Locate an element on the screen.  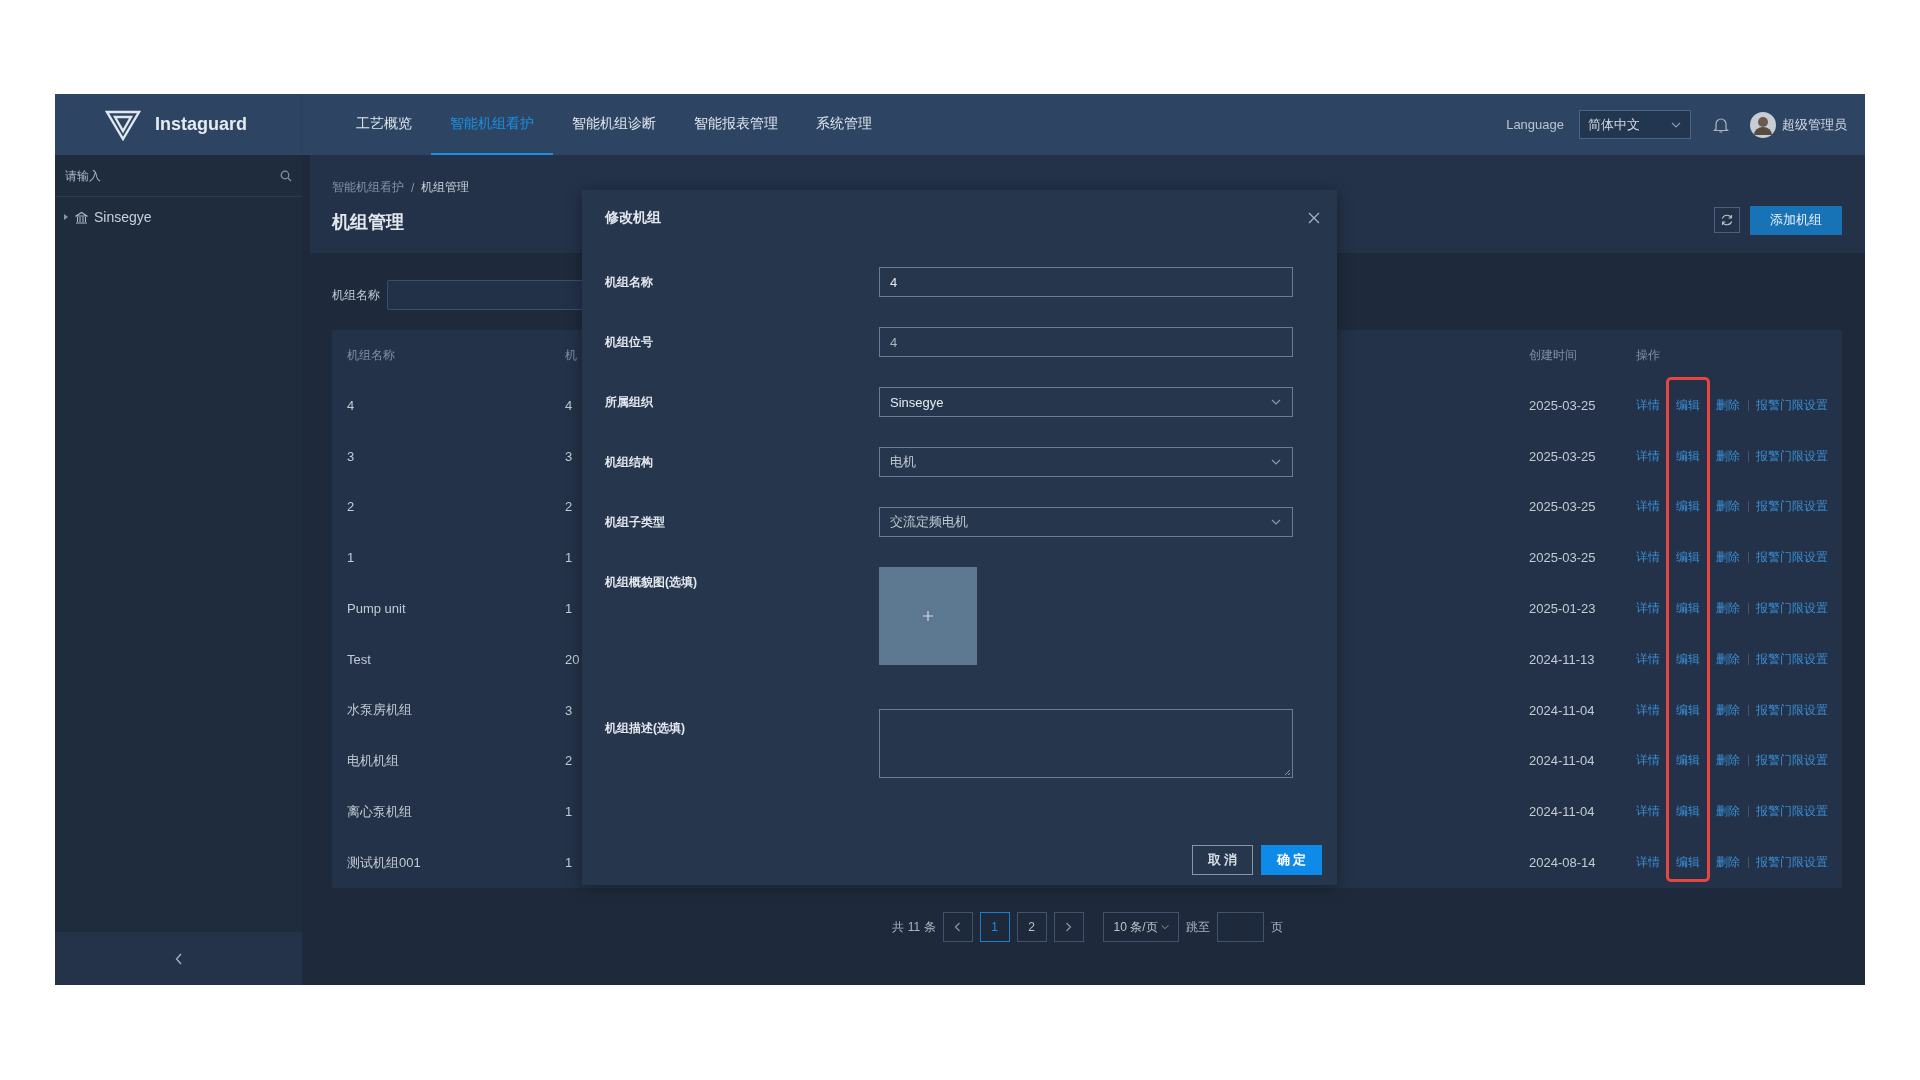
table-cell: 离心泵机组 is located at coordinates (379, 811).